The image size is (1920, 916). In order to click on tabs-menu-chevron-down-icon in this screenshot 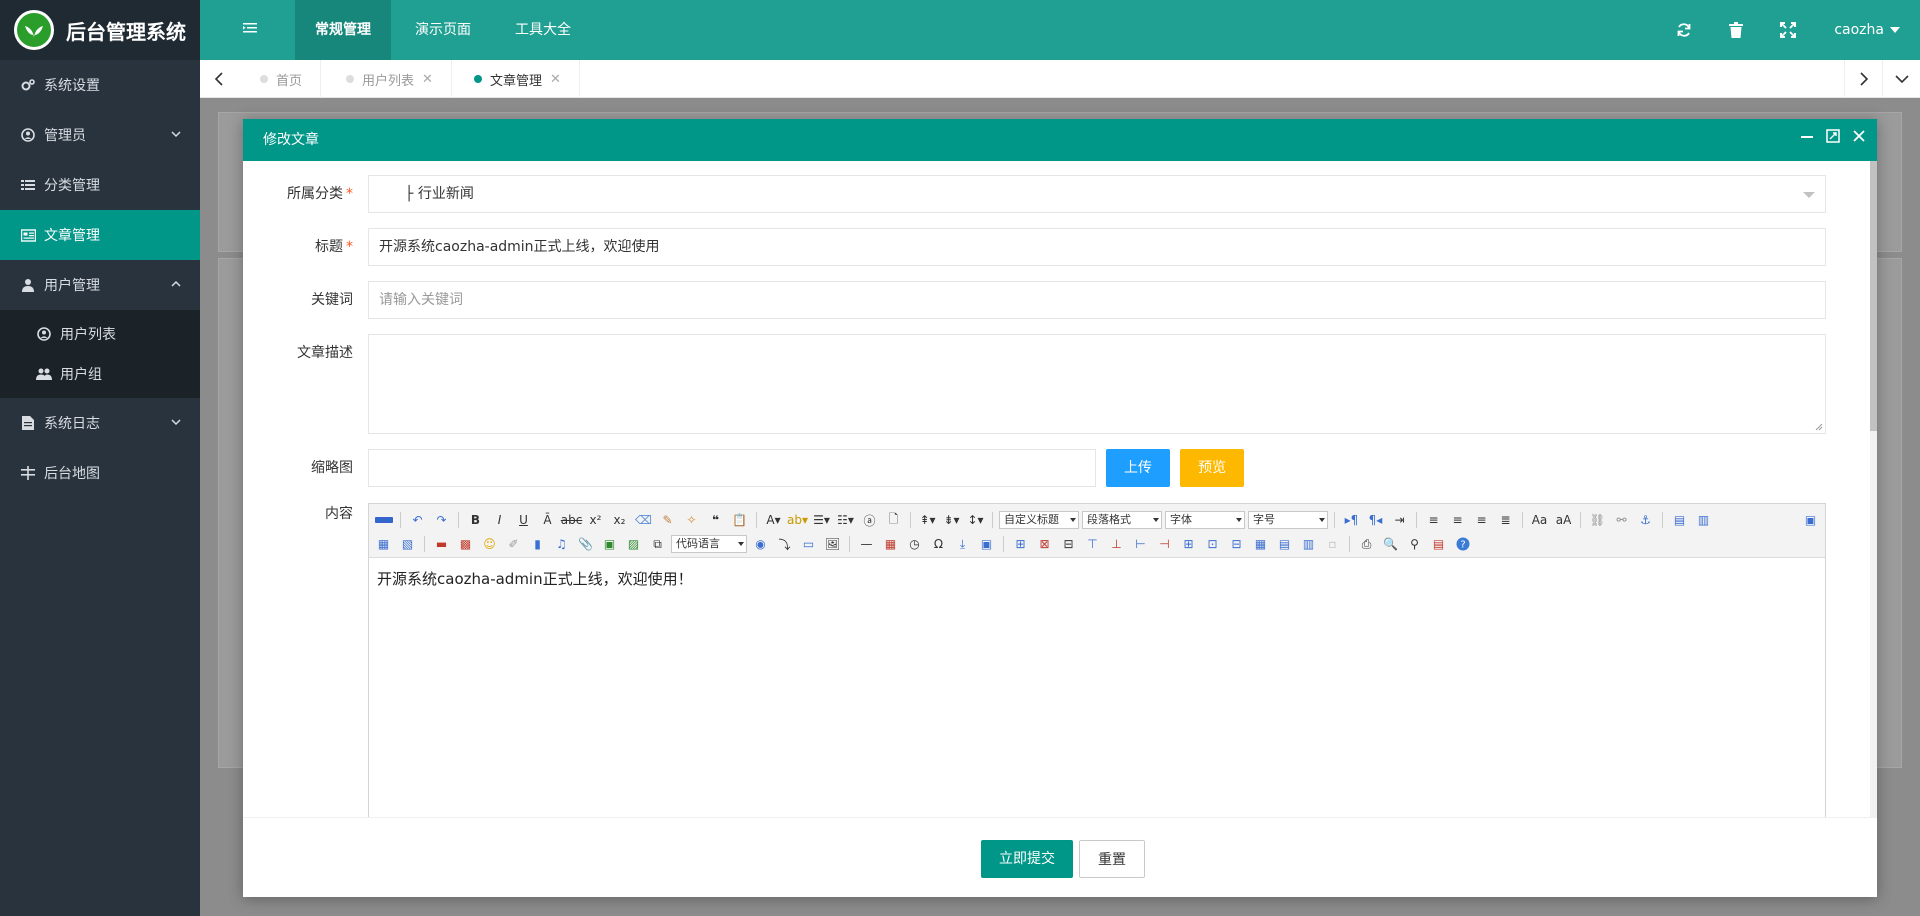, I will do `click(1901, 79)`.